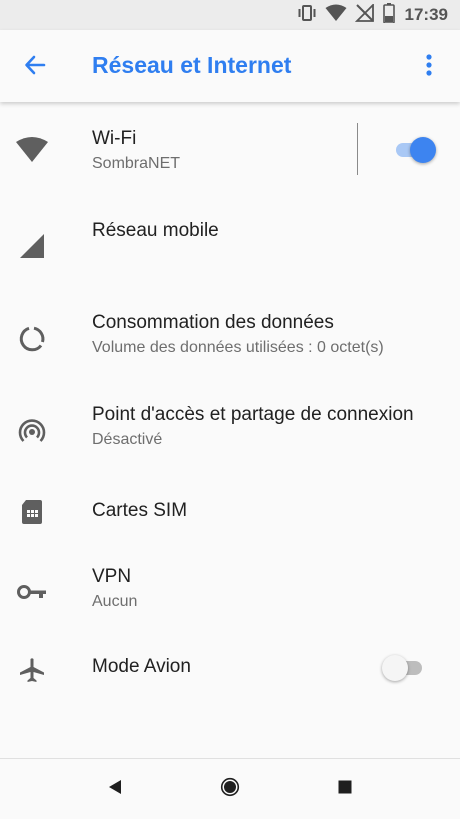 The width and height of the screenshot is (460, 819). I want to click on list-item-mobile-network: Réseau mobile, so click(230, 242).